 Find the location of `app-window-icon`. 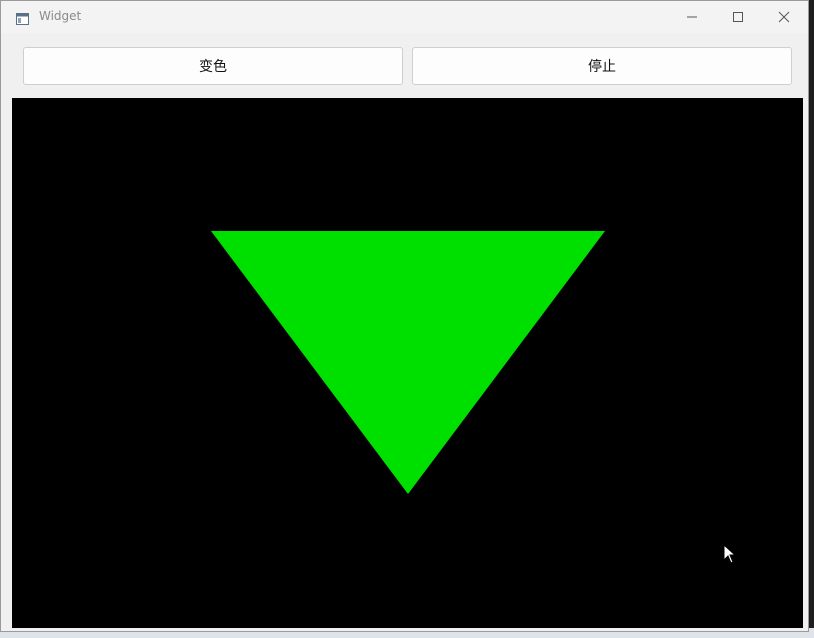

app-window-icon is located at coordinates (22, 17).